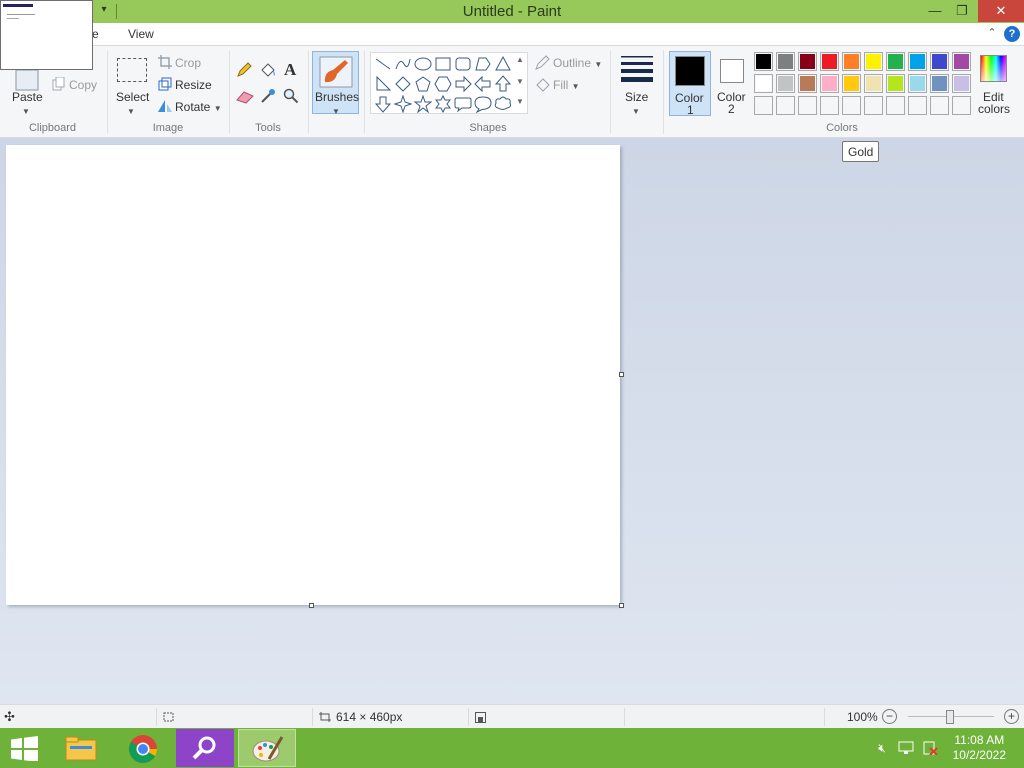  I want to click on five-point-star-shape-icon, so click(423, 104).